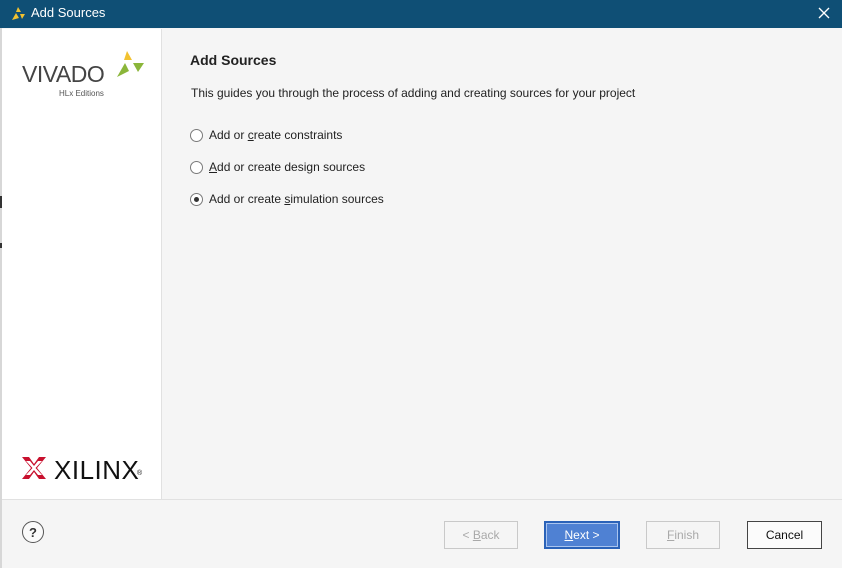 The width and height of the screenshot is (842, 568). Describe the element at coordinates (421, 14) in the screenshot. I see `title-bar: Add Sources` at that location.